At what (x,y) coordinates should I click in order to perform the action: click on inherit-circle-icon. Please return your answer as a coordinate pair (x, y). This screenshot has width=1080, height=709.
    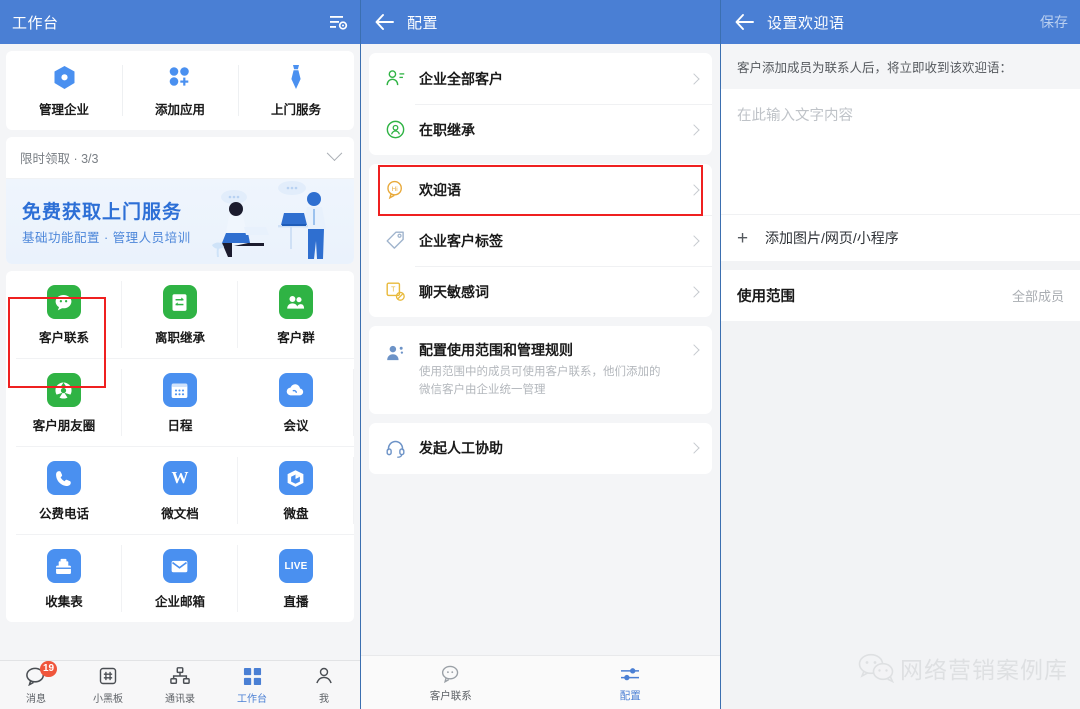
    Looking at the image, I should click on (395, 130).